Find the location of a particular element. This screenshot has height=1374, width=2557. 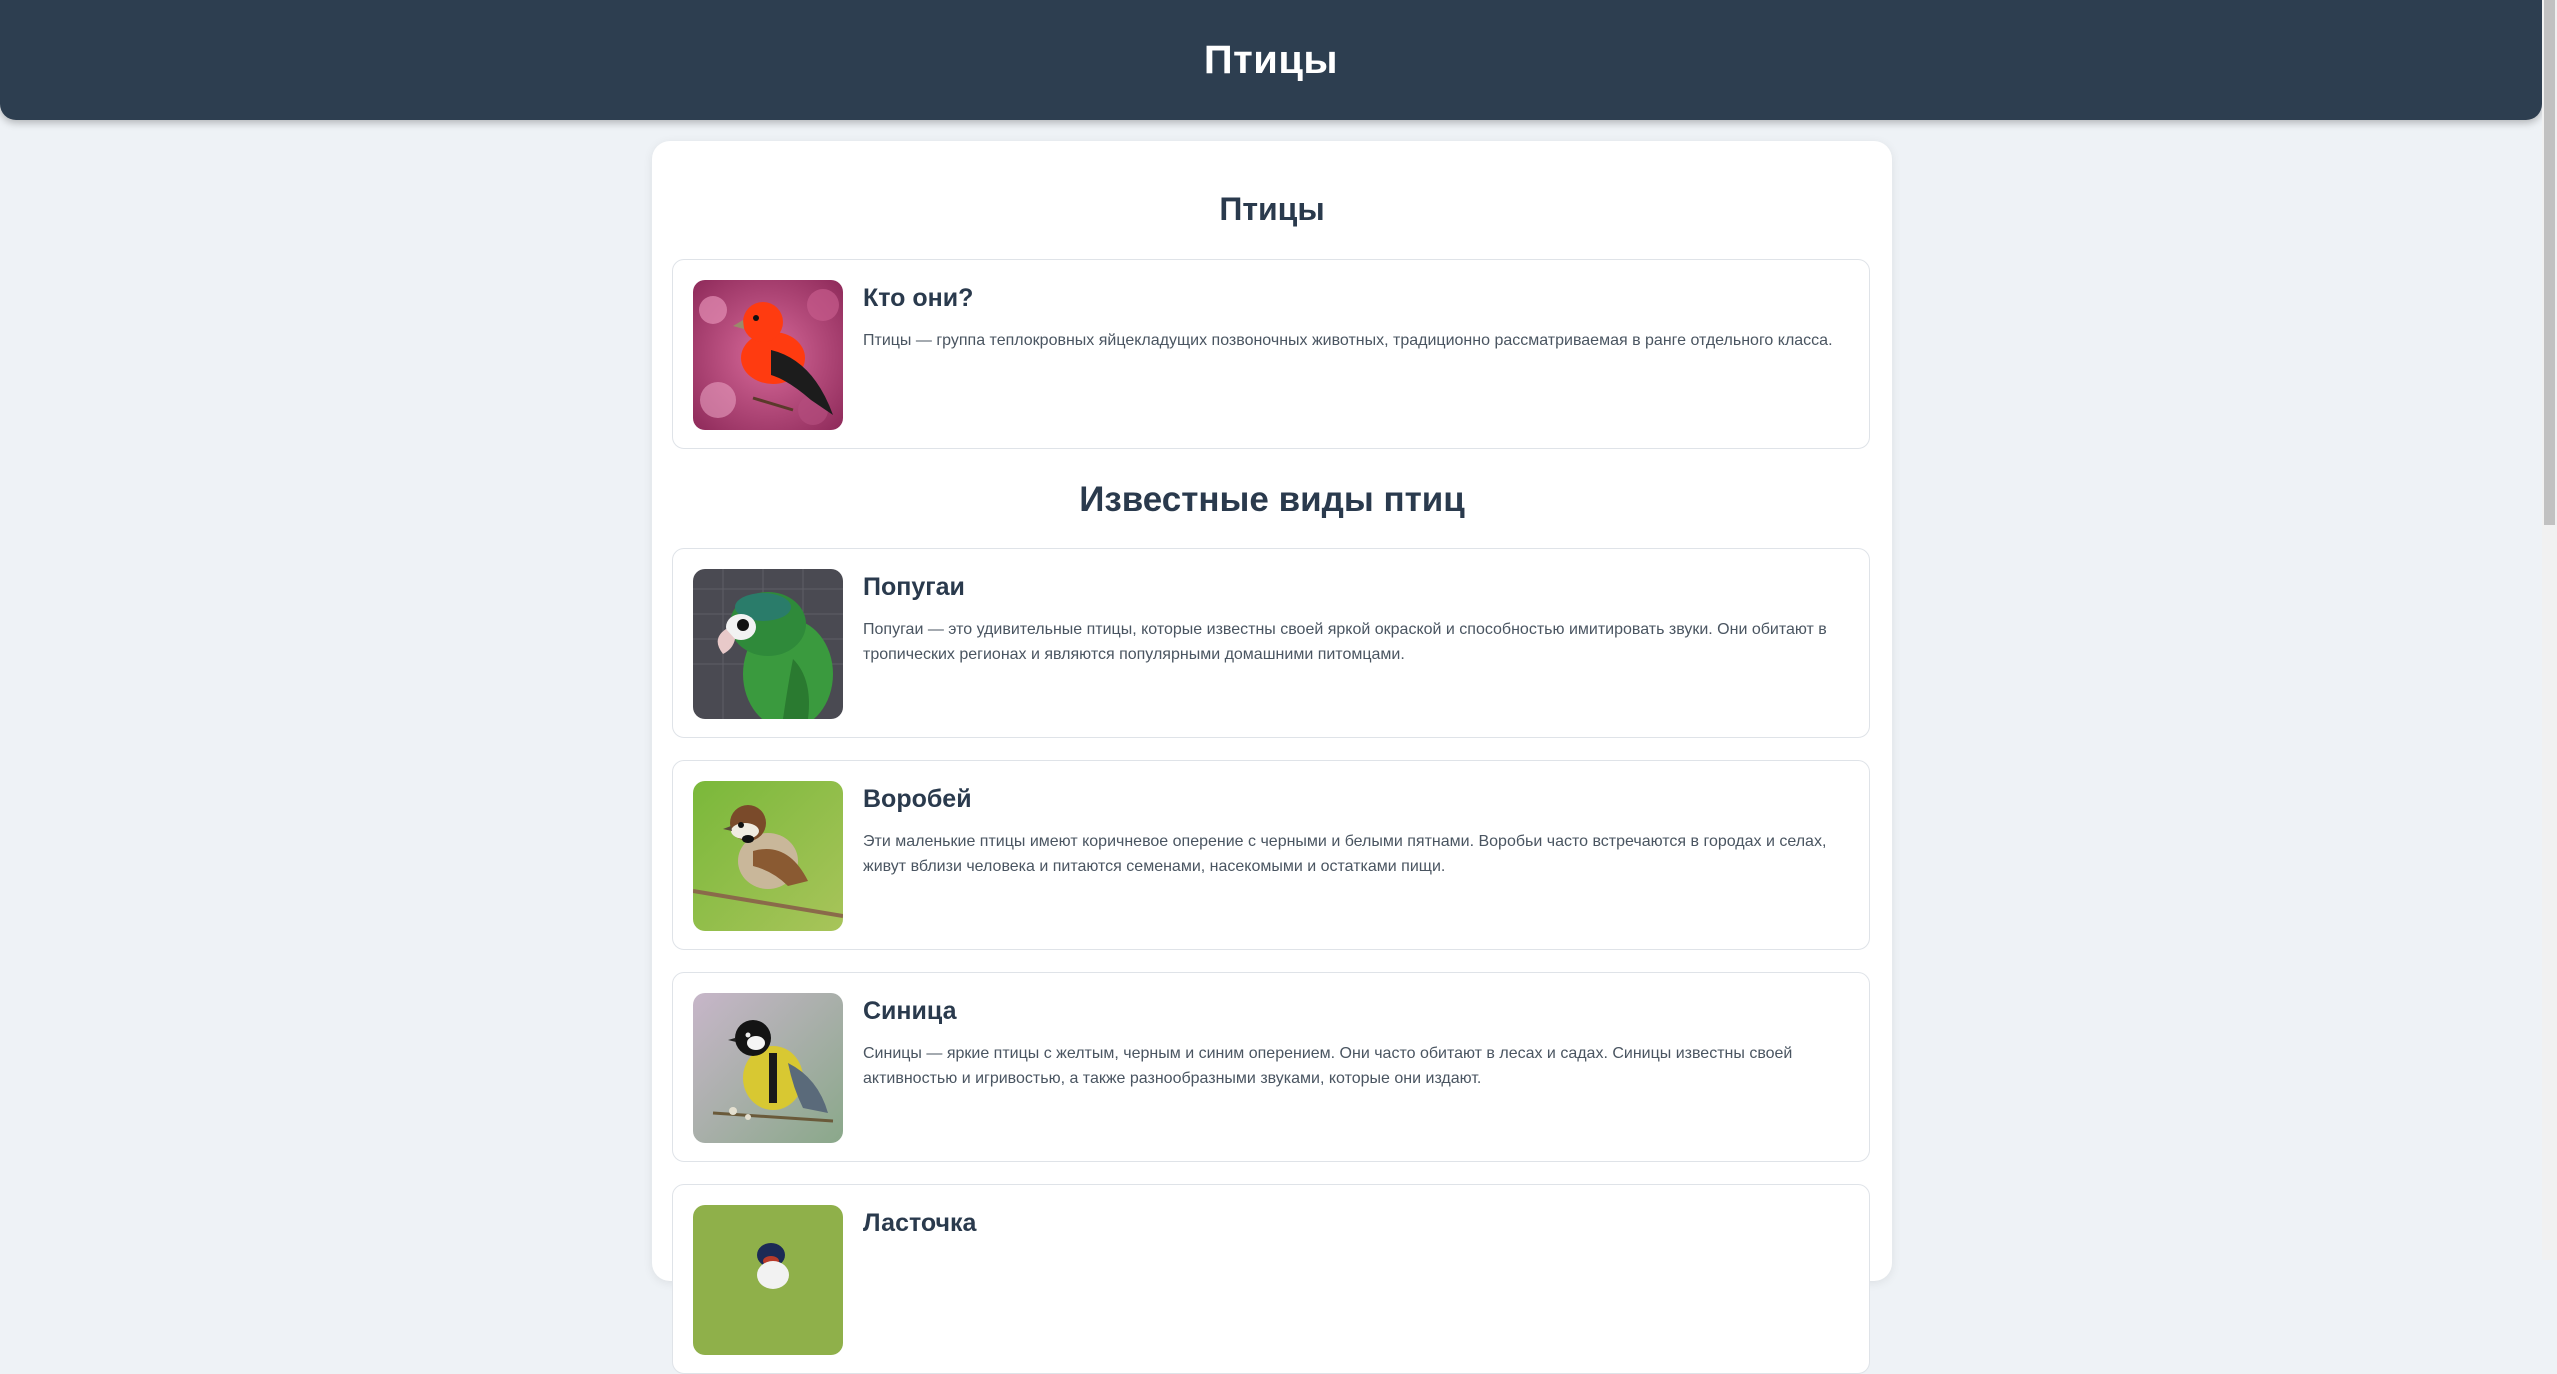

sparrow-photo is located at coordinates (768, 856).